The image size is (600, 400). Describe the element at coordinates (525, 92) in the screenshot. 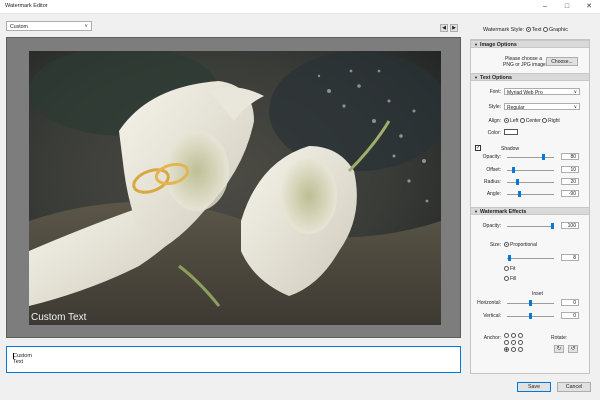

I see `font-value: Myriad Web Pro` at that location.